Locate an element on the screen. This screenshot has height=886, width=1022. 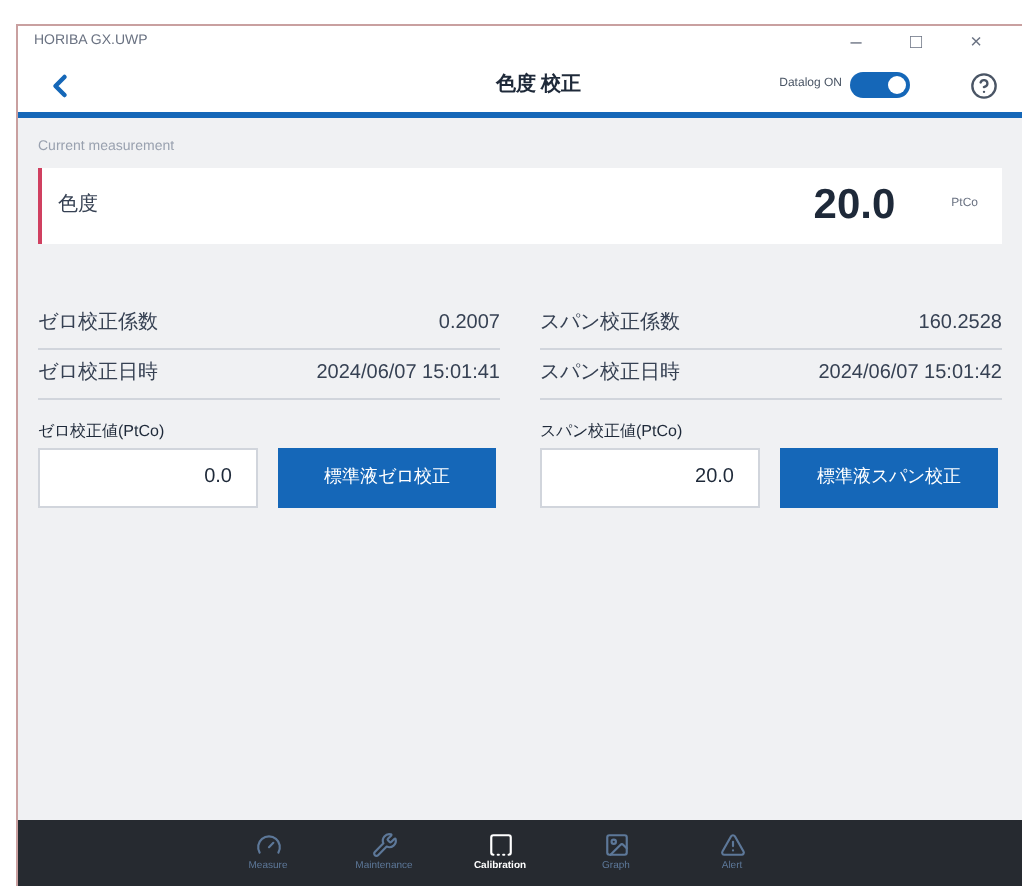
window-control: – is located at coordinates (856, 42).